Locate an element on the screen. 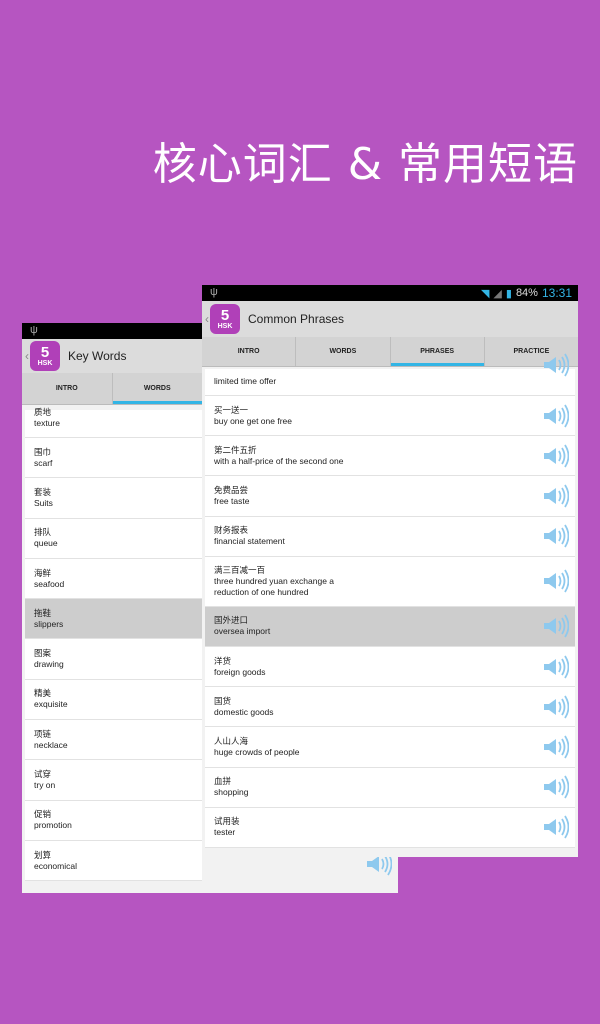 The width and height of the screenshot is (600, 1024). item-chinese: 免费品尝 is located at coordinates (231, 489).